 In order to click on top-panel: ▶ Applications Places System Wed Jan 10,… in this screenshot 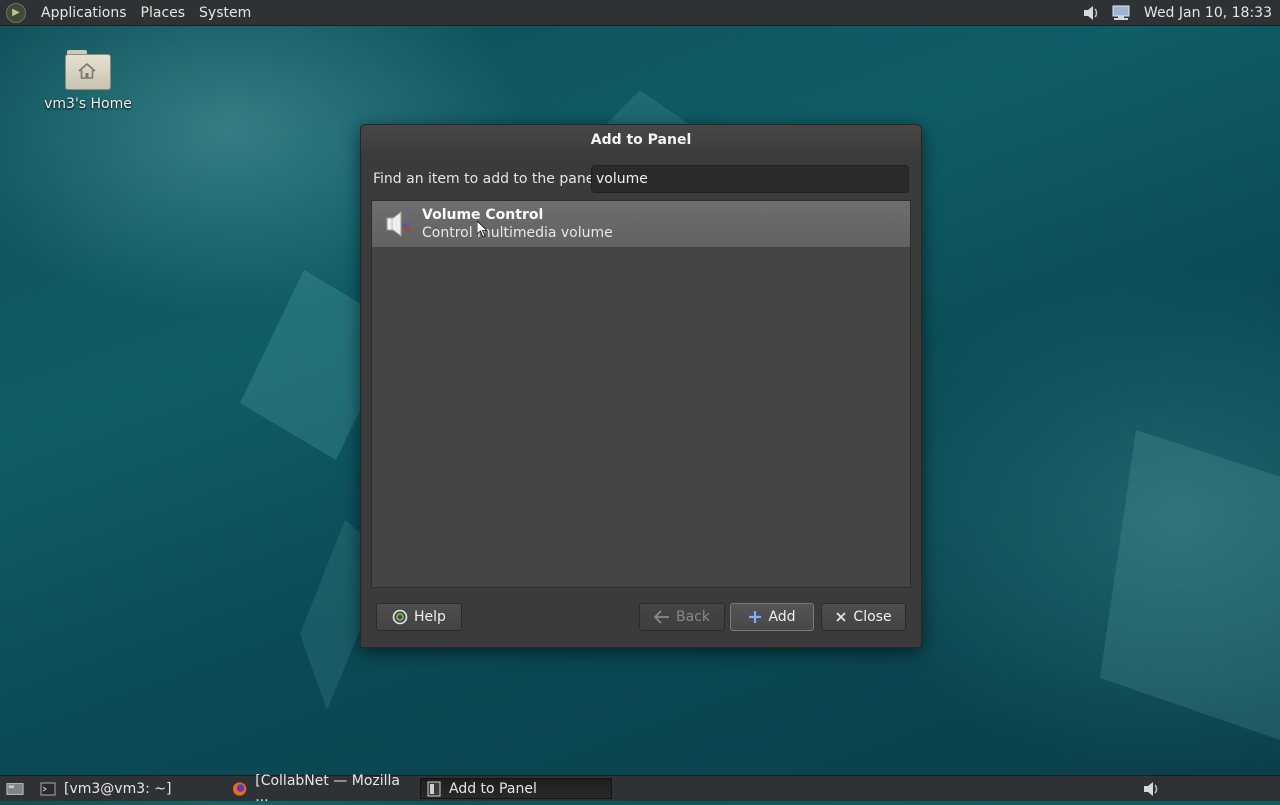, I will do `click(640, 13)`.